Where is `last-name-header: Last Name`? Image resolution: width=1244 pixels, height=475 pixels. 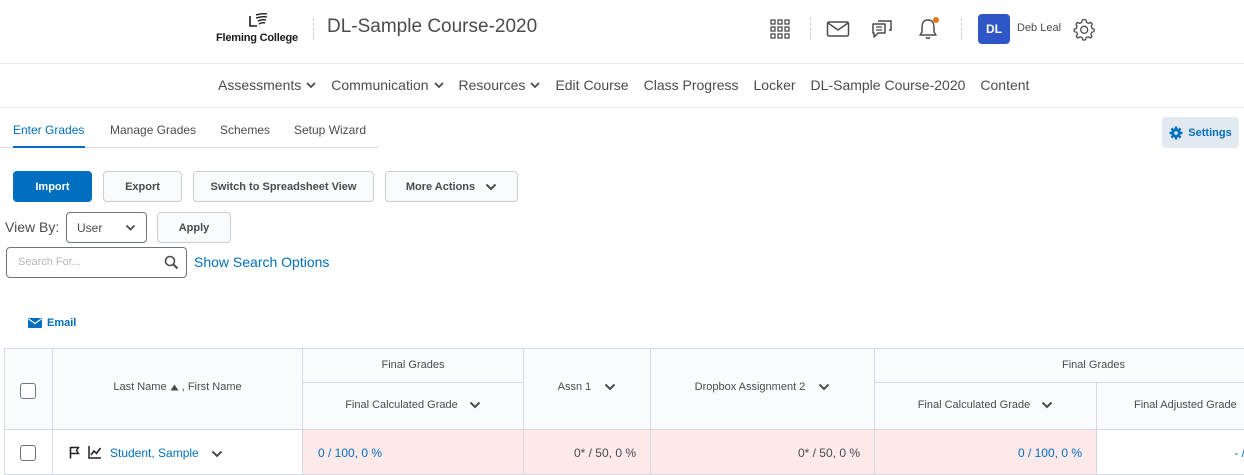
last-name-header: Last Name is located at coordinates (139, 387).